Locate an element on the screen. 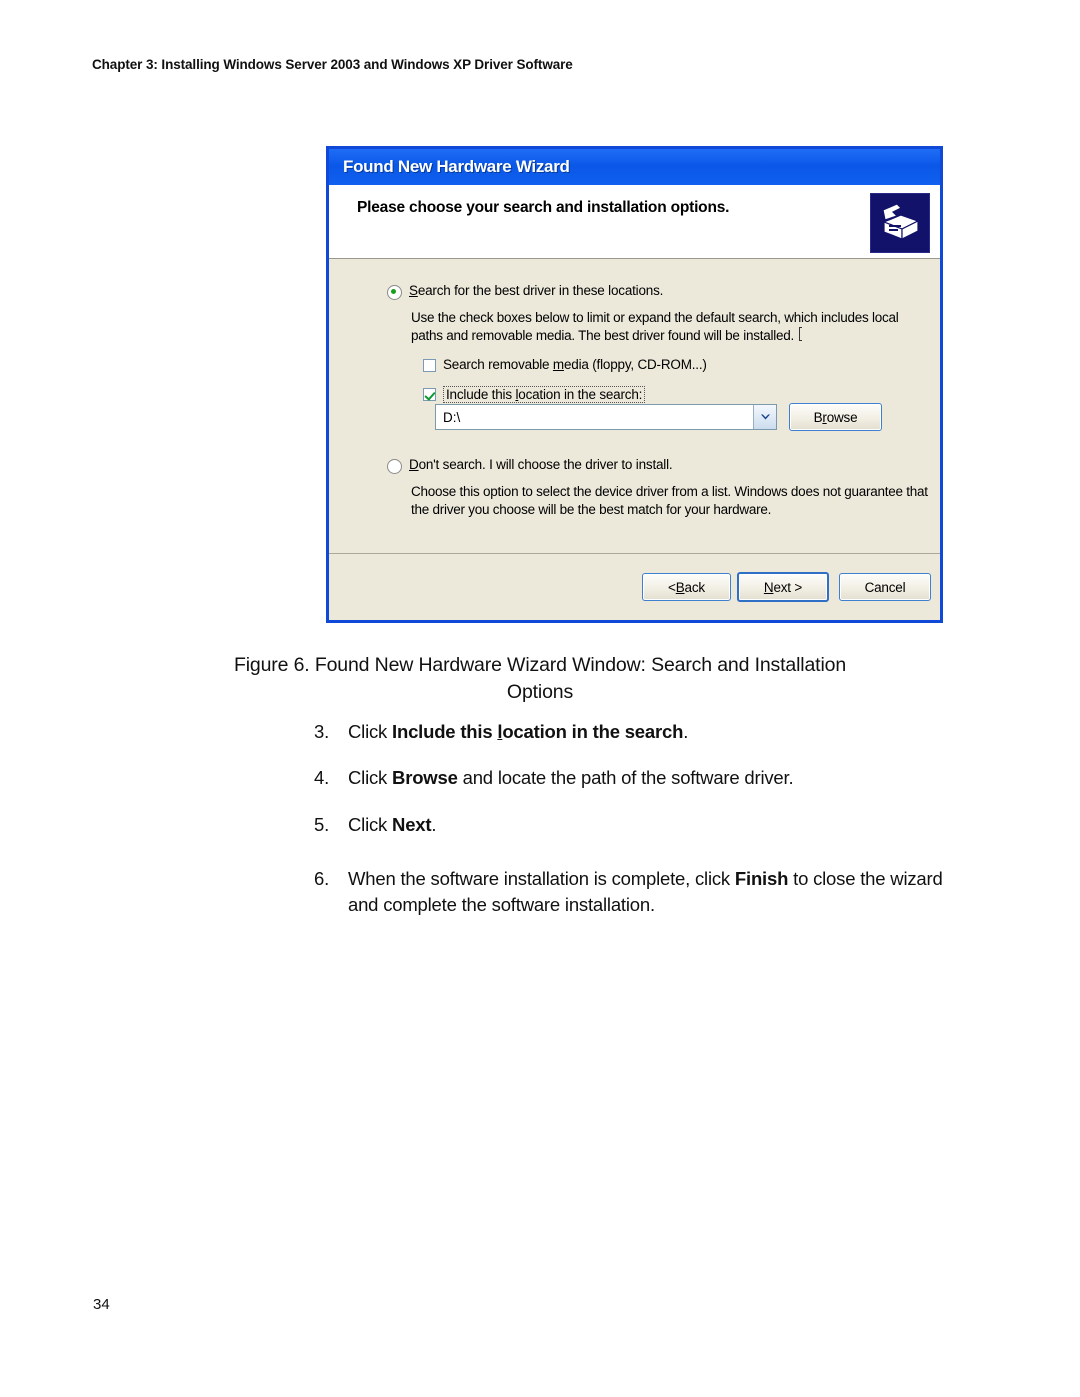 This screenshot has width=1080, height=1397. accel-char: m is located at coordinates (558, 364).